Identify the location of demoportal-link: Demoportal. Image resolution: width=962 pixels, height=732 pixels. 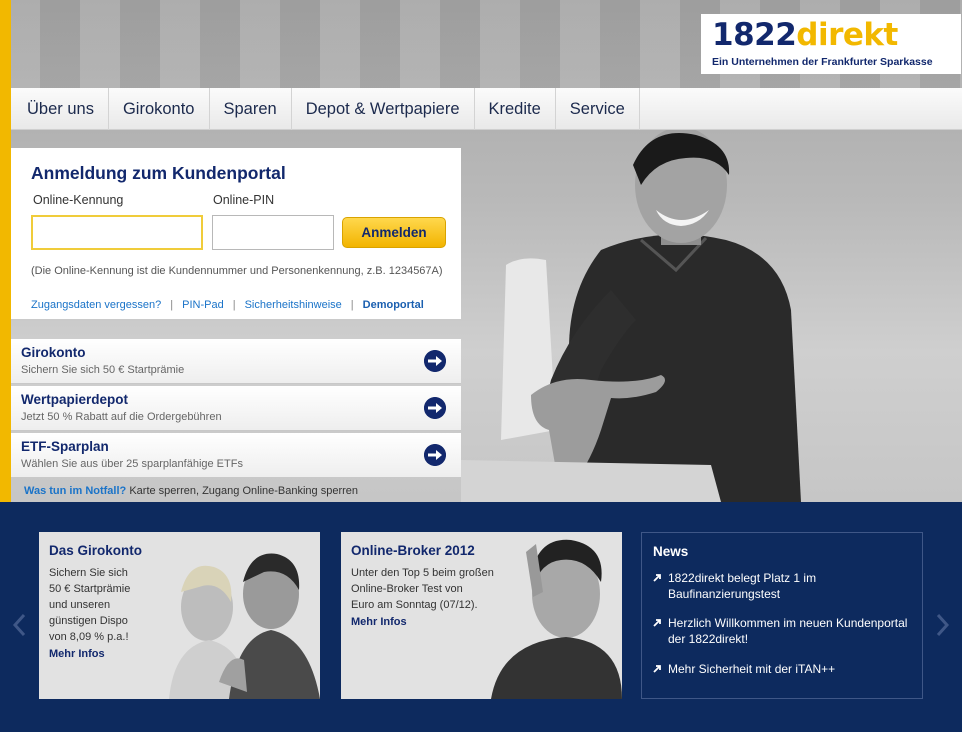
(393, 305).